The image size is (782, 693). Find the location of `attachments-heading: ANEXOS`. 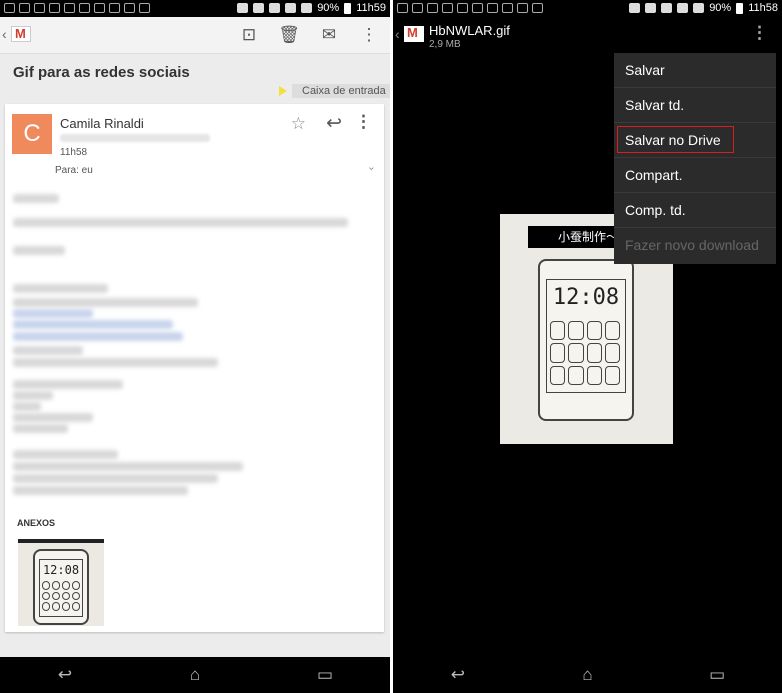

attachments-heading: ANEXOS is located at coordinates (36, 523).